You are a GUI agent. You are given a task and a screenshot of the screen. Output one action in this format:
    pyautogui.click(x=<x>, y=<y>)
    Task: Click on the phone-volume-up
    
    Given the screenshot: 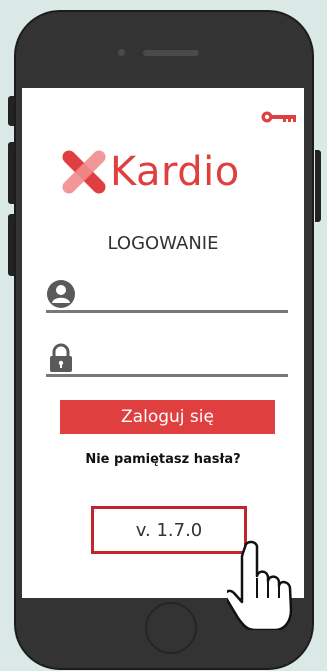 What is the action you would take?
    pyautogui.click(x=11, y=173)
    